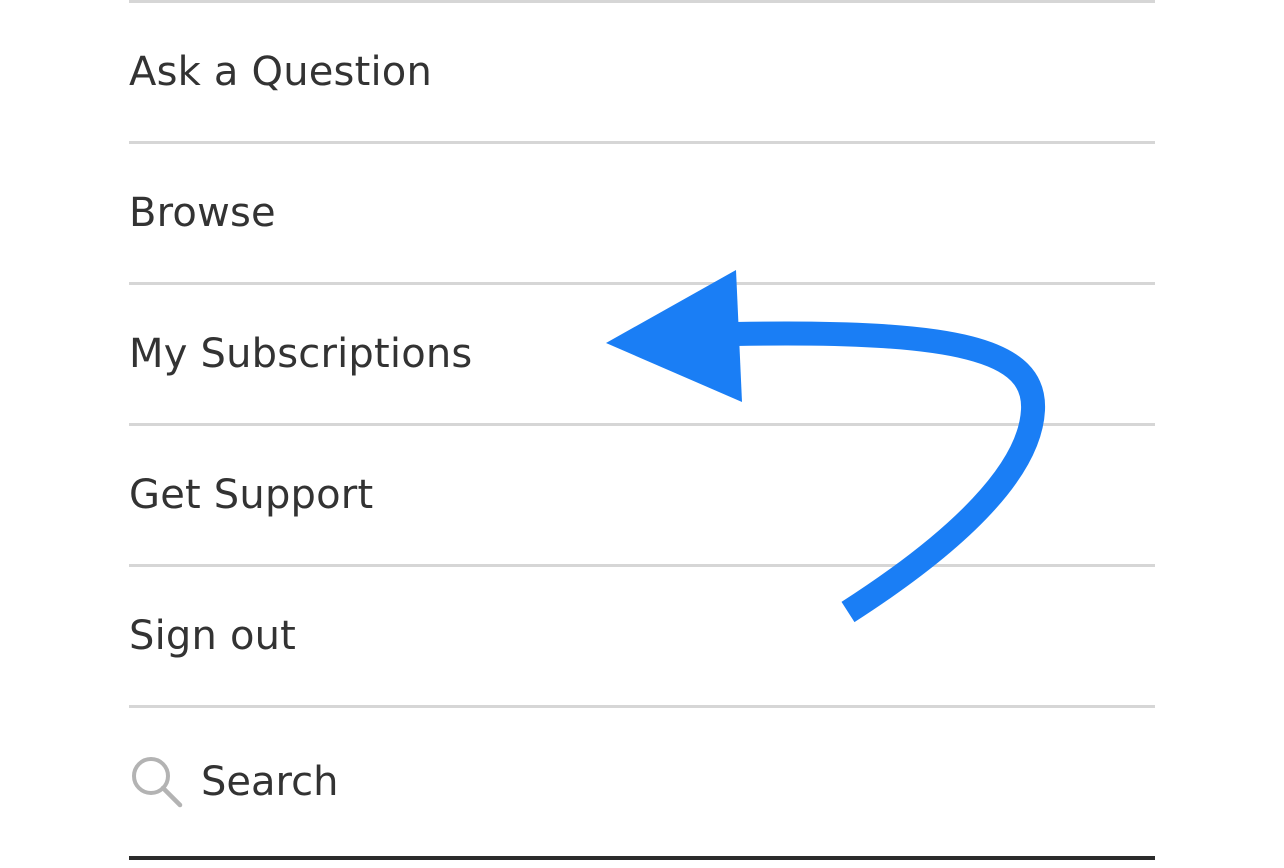 The width and height of the screenshot is (1284, 868). What do you see at coordinates (281, 72) in the screenshot?
I see `menu-item-label: Ask a Question` at bounding box center [281, 72].